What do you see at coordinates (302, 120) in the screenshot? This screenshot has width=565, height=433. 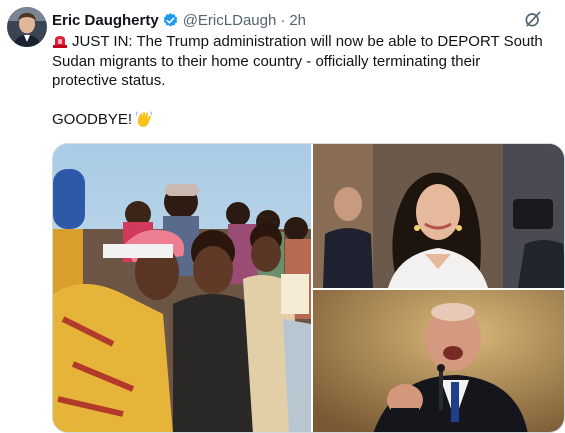 I see `tweet-text-closing: GOODBYE!` at bounding box center [302, 120].